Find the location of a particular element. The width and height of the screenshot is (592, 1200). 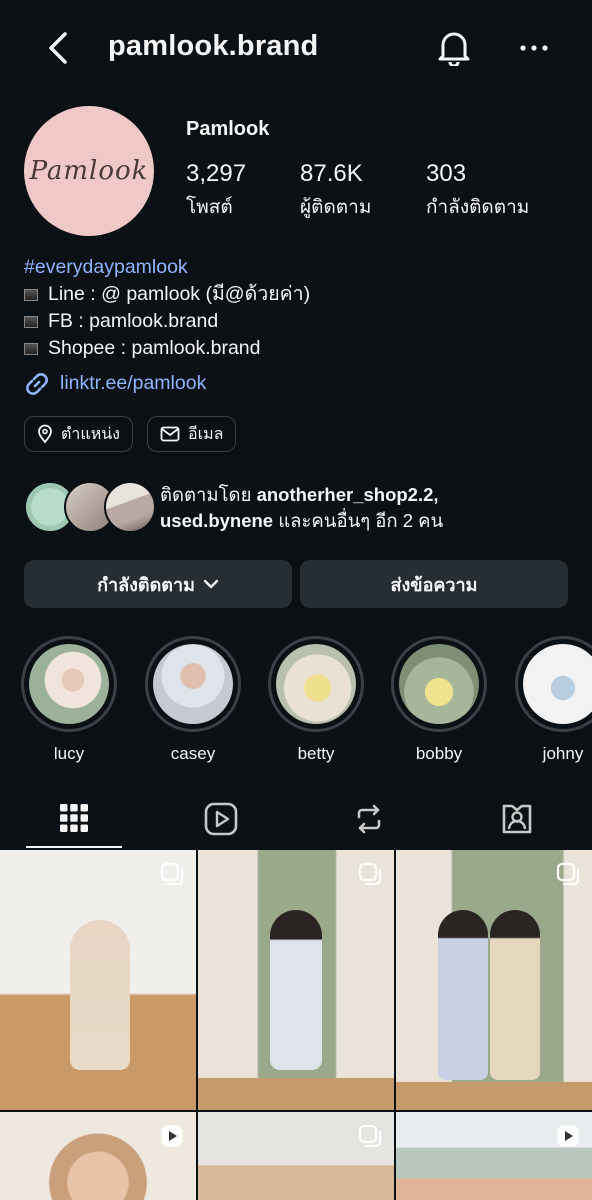

highlight-item: betty is located at coordinates (316, 700).